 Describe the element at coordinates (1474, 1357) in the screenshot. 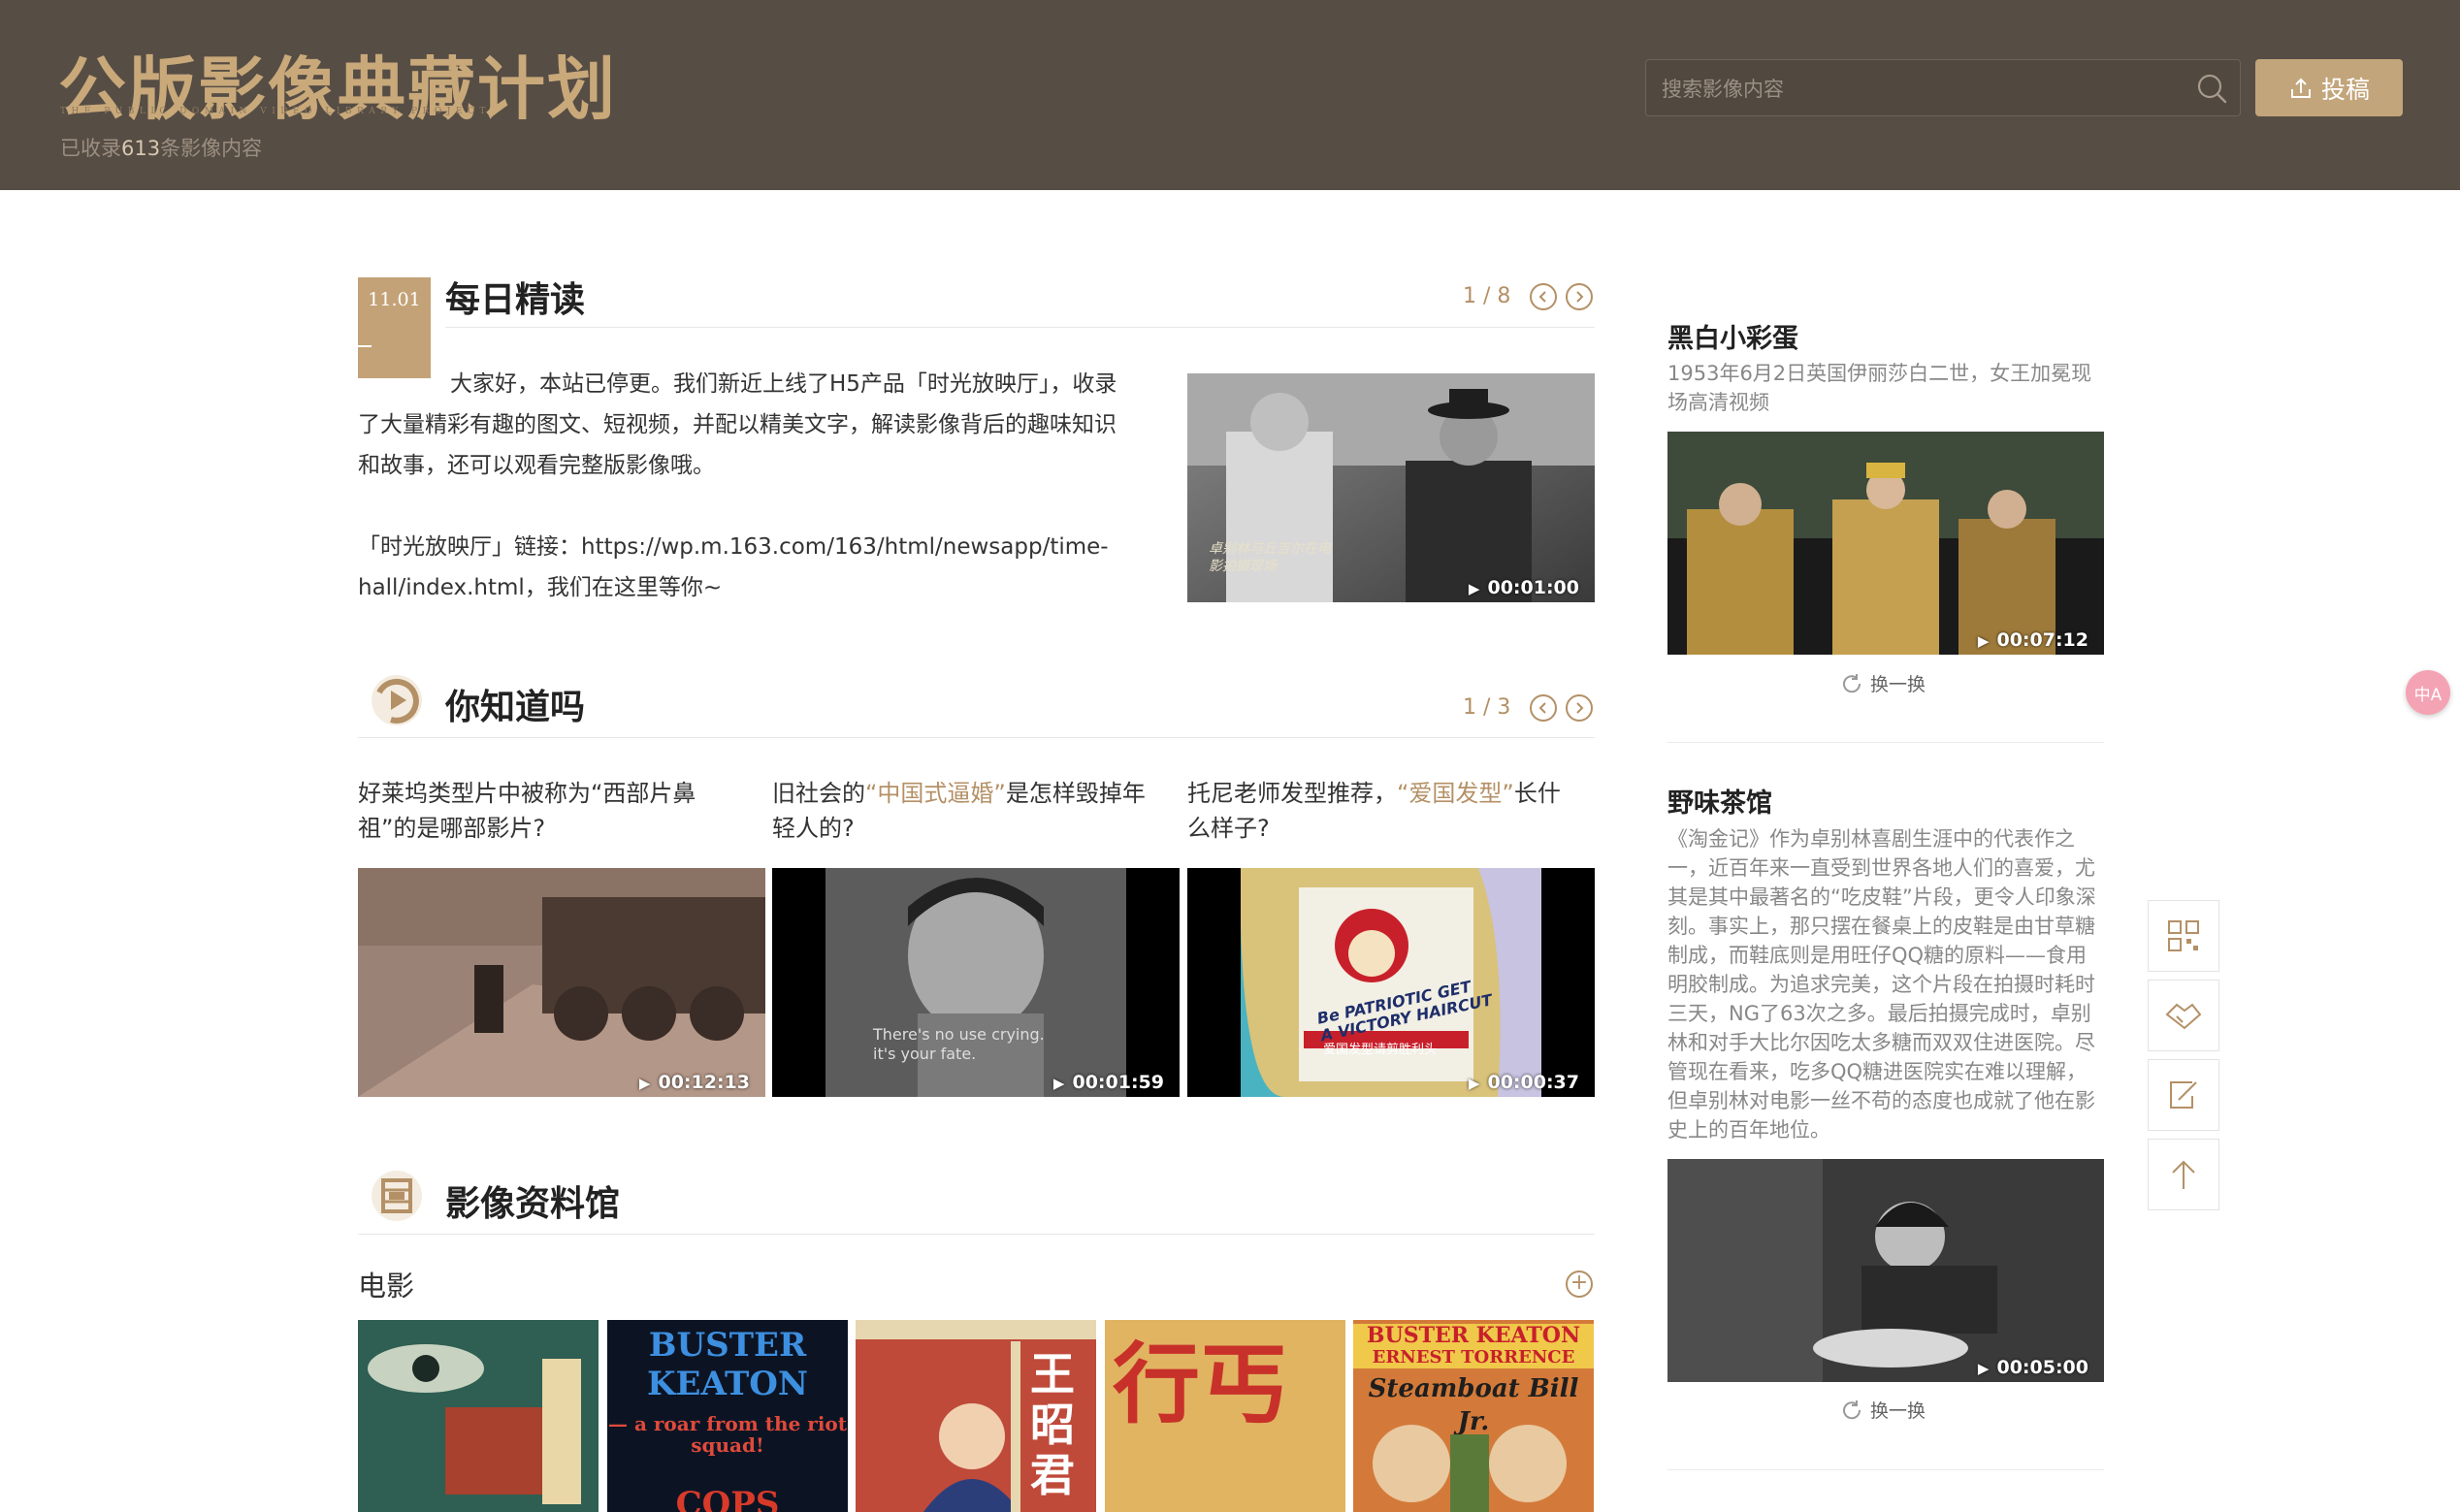

I see `poster-5-star2: ERNEST TORRENCE` at that location.